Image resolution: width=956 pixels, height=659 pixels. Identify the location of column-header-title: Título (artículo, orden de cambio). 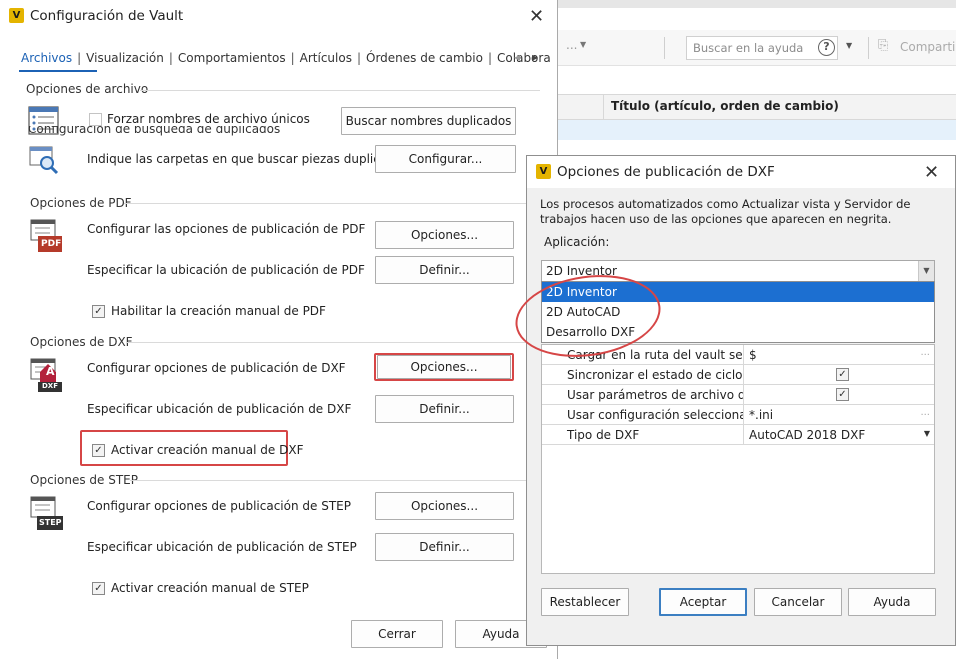
(725, 106).